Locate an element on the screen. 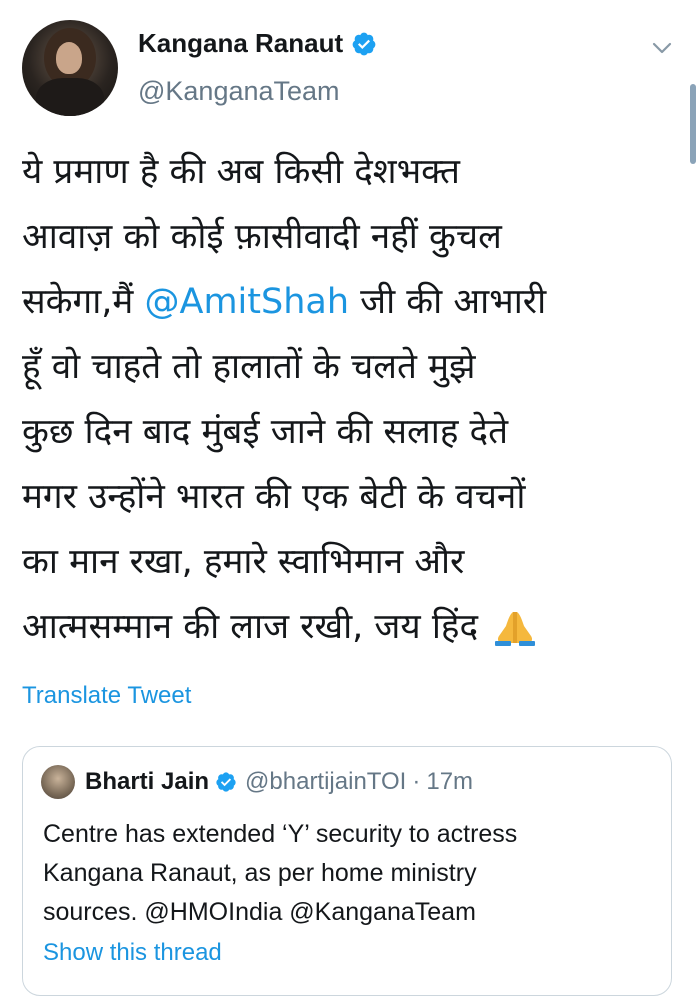  quoted-tweet-header: Bharti Jain @bhartijainTOI · 17m is located at coordinates (257, 782).